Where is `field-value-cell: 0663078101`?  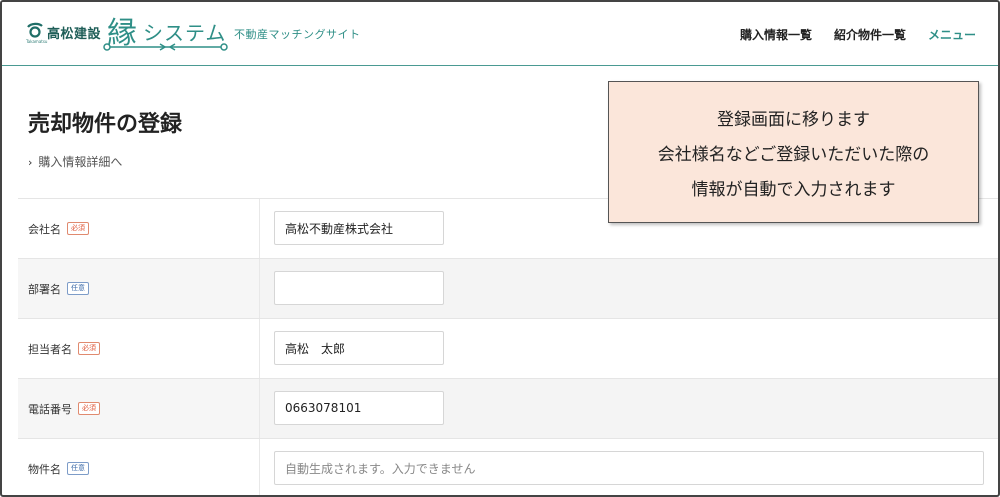
field-value-cell: 0663078101 is located at coordinates (629, 408).